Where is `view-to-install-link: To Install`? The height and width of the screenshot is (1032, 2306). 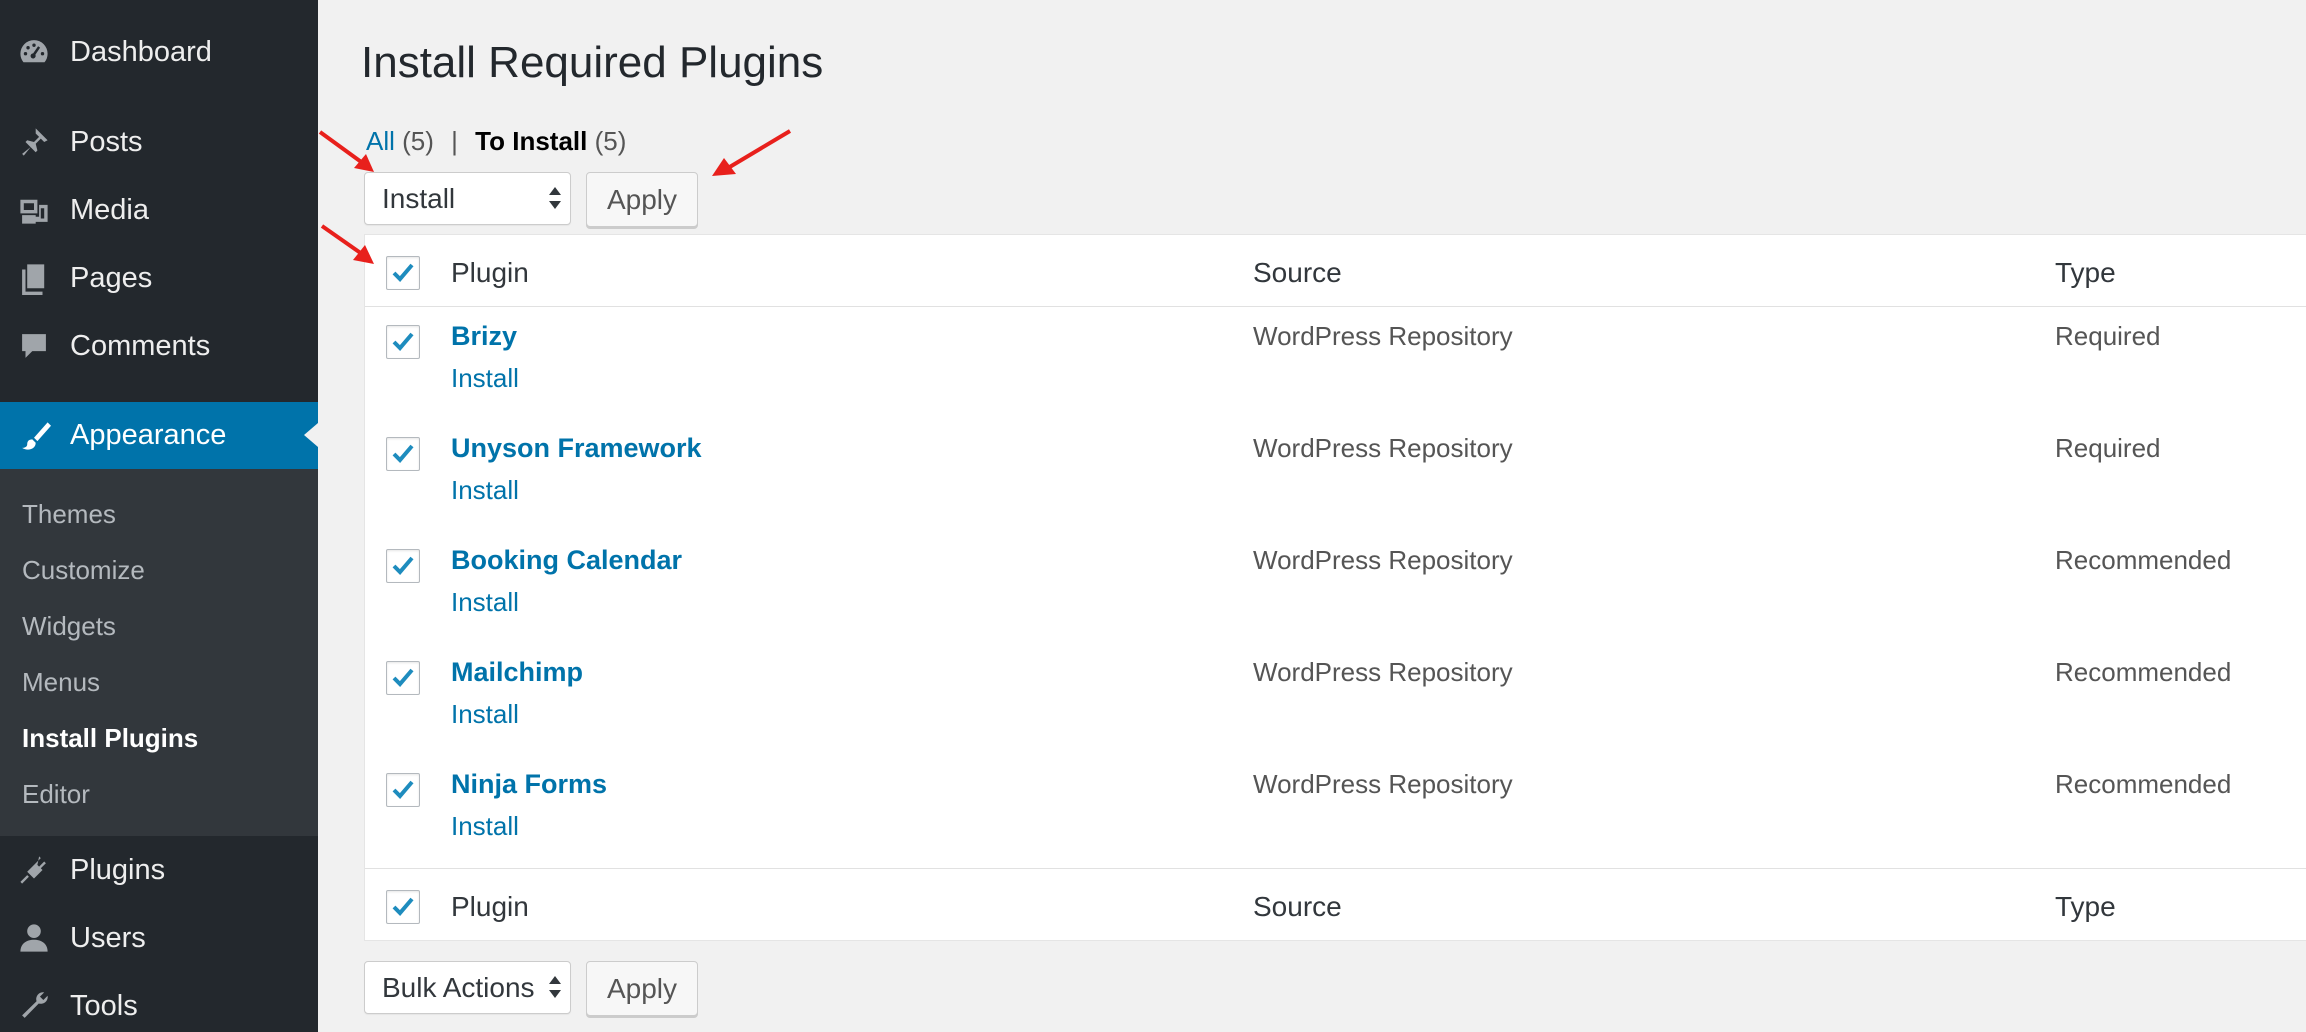 view-to-install-link: To Install is located at coordinates (531, 141).